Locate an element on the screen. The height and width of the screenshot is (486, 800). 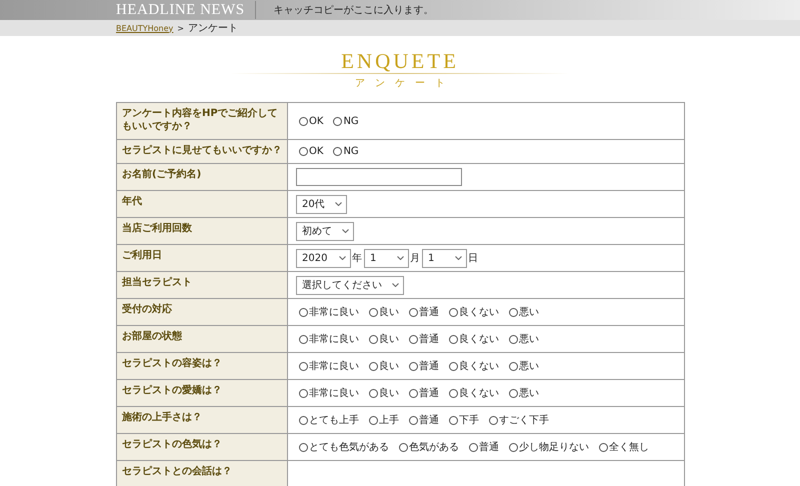
dropdown: 初めて is located at coordinates (325, 231).